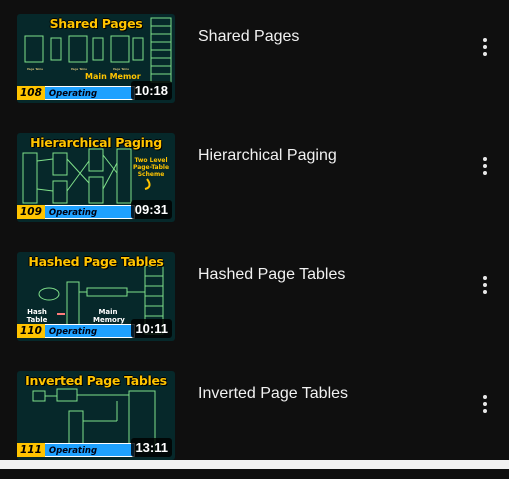 The height and width of the screenshot is (479, 509). I want to click on thumbnail-series-strip: 108 Operating System, so click(76, 93).